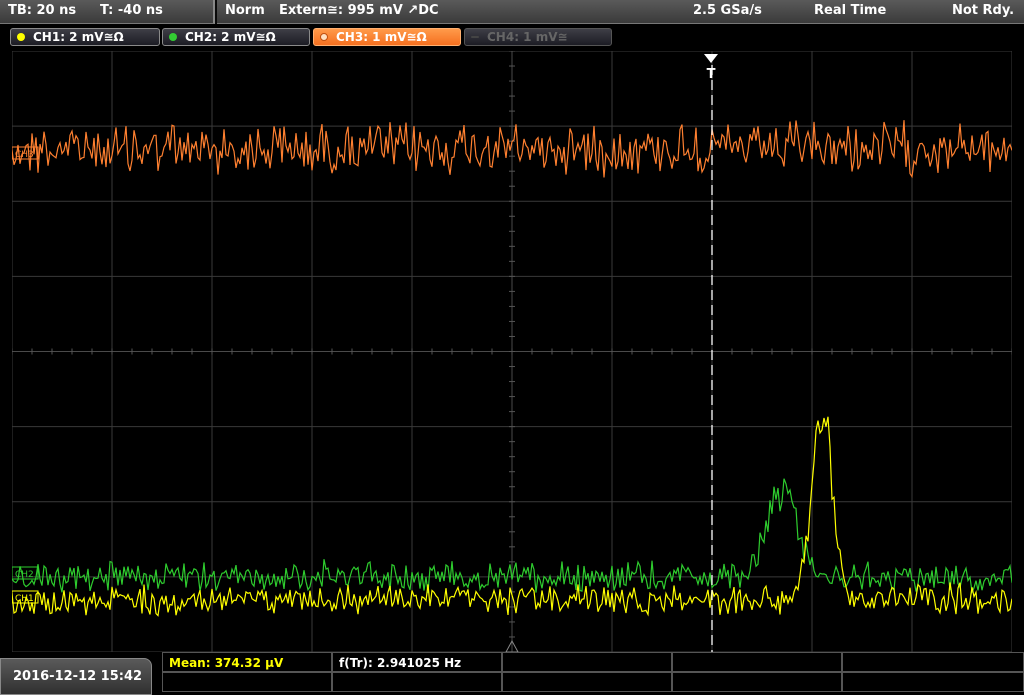 This screenshot has height=695, width=1024. I want to click on ch3-marker-label: CH3, so click(24, 155).